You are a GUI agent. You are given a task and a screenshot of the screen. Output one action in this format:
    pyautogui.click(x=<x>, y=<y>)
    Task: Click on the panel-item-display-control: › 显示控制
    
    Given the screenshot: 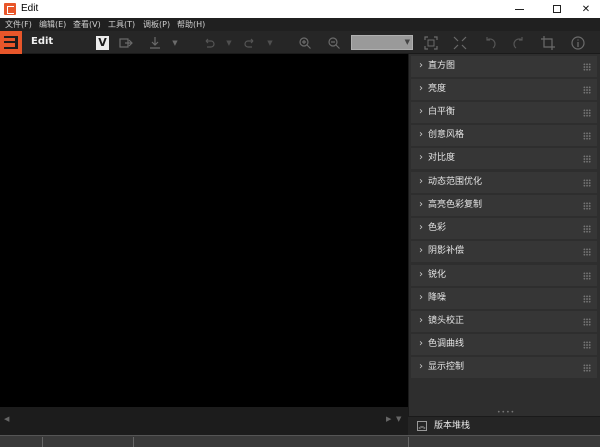 What is the action you would take?
    pyautogui.click(x=504, y=367)
    